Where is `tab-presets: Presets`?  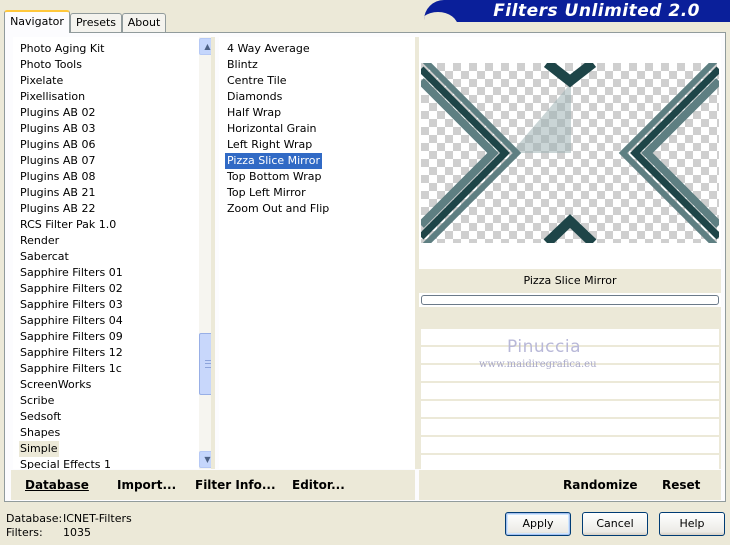
tab-presets: Presets is located at coordinates (96, 23).